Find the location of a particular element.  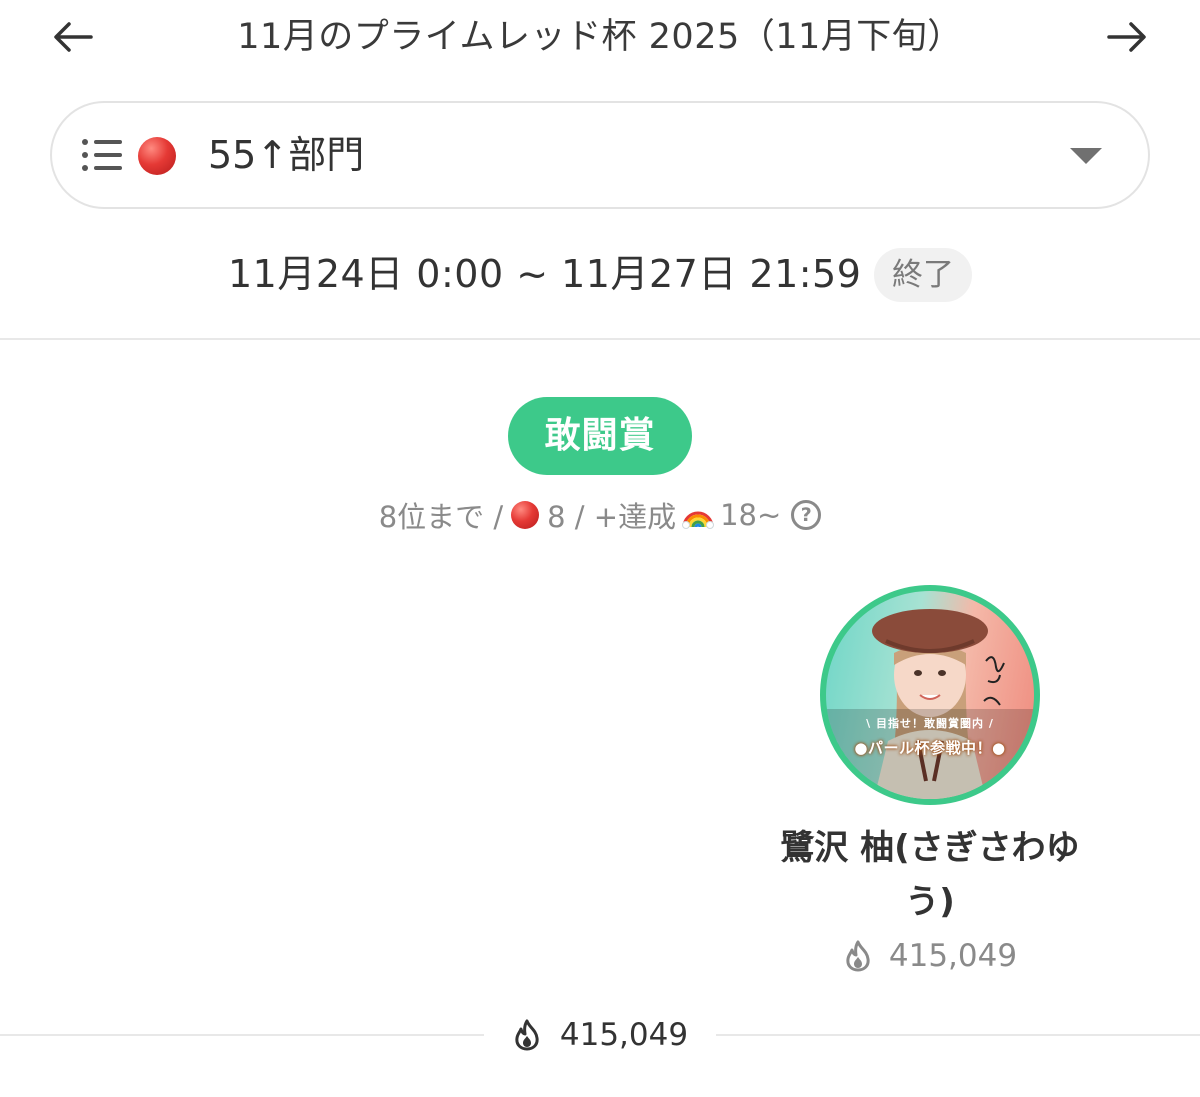

total-row: 415,049 is located at coordinates (600, 1035).